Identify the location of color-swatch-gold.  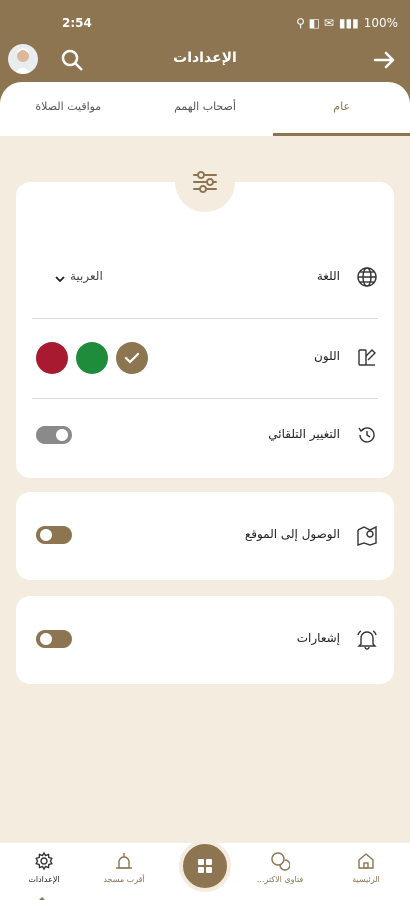
(132, 358).